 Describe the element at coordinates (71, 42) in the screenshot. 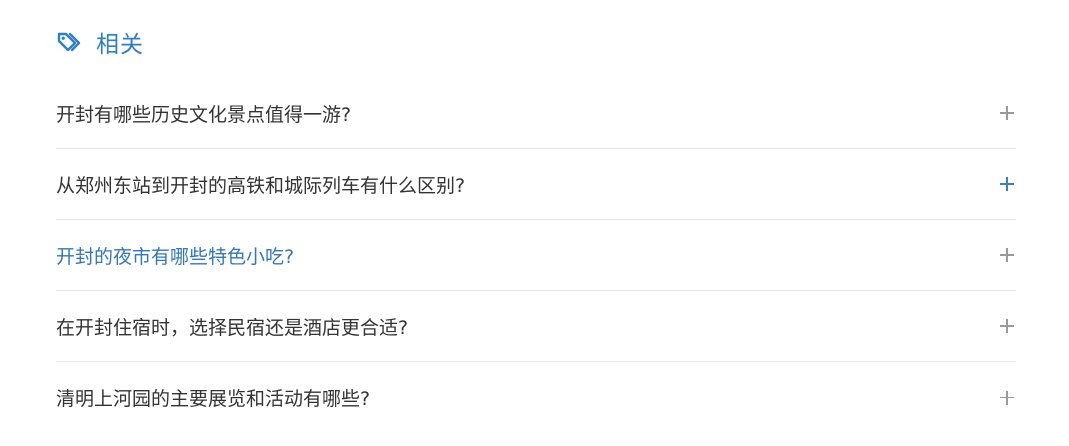

I see `tags-icon` at that location.